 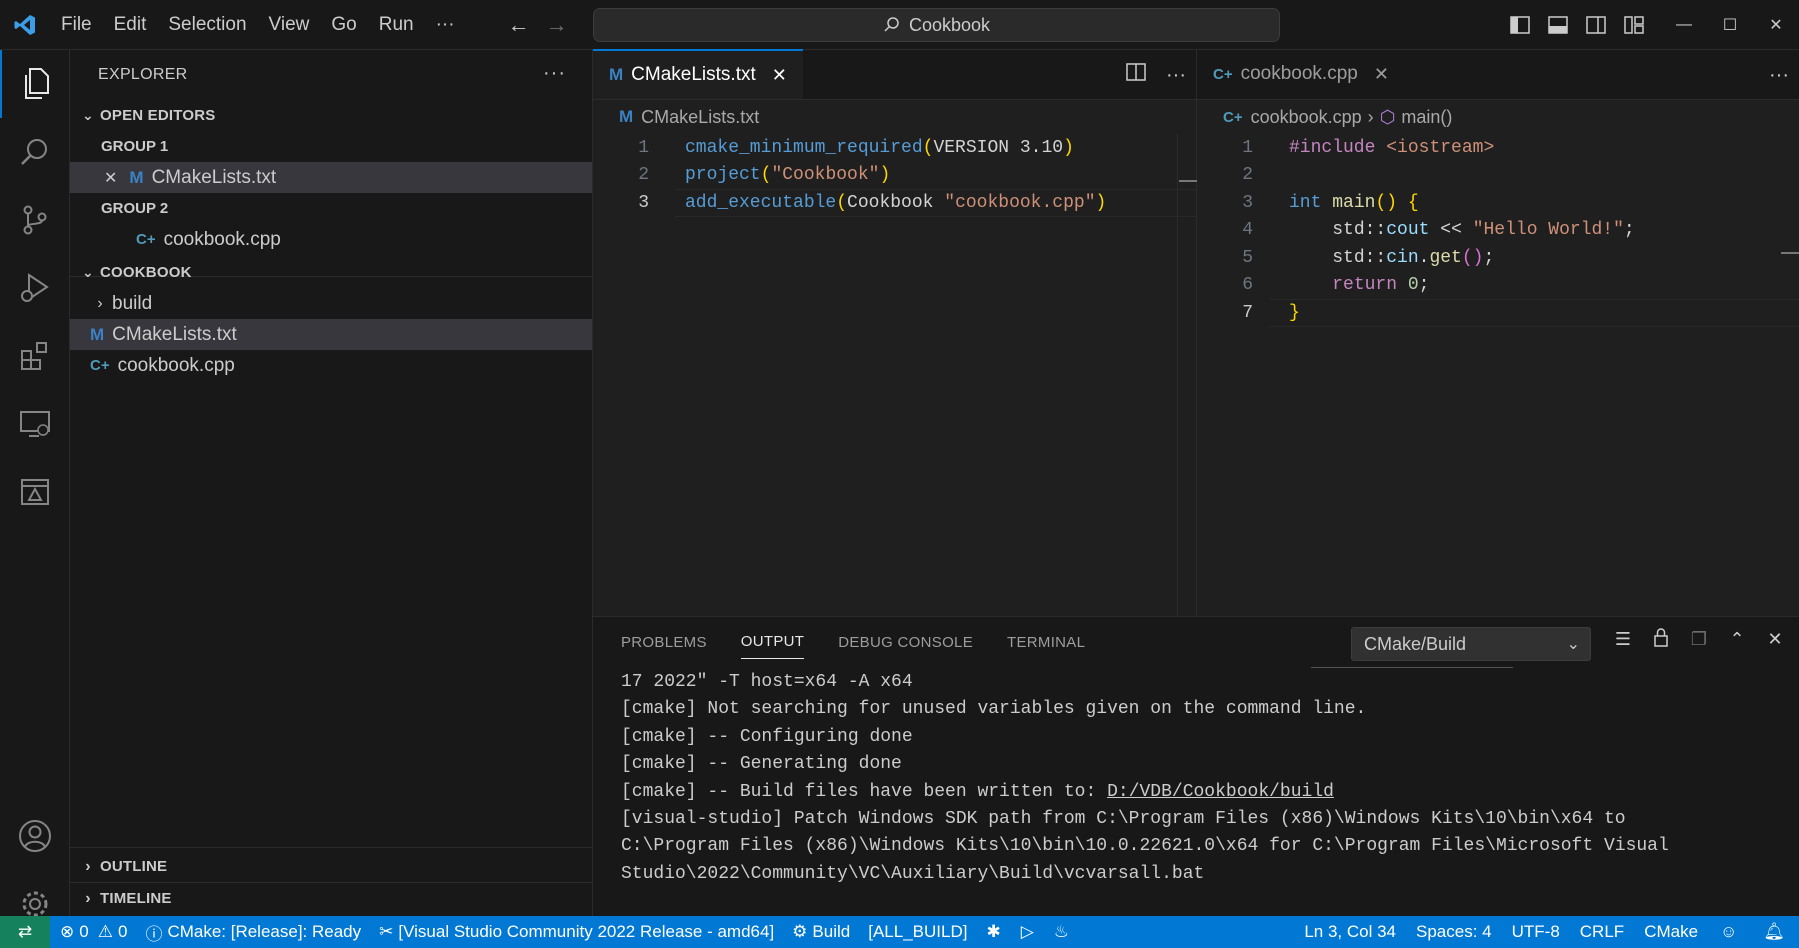 I want to click on source-control-icon, so click(x=35, y=220).